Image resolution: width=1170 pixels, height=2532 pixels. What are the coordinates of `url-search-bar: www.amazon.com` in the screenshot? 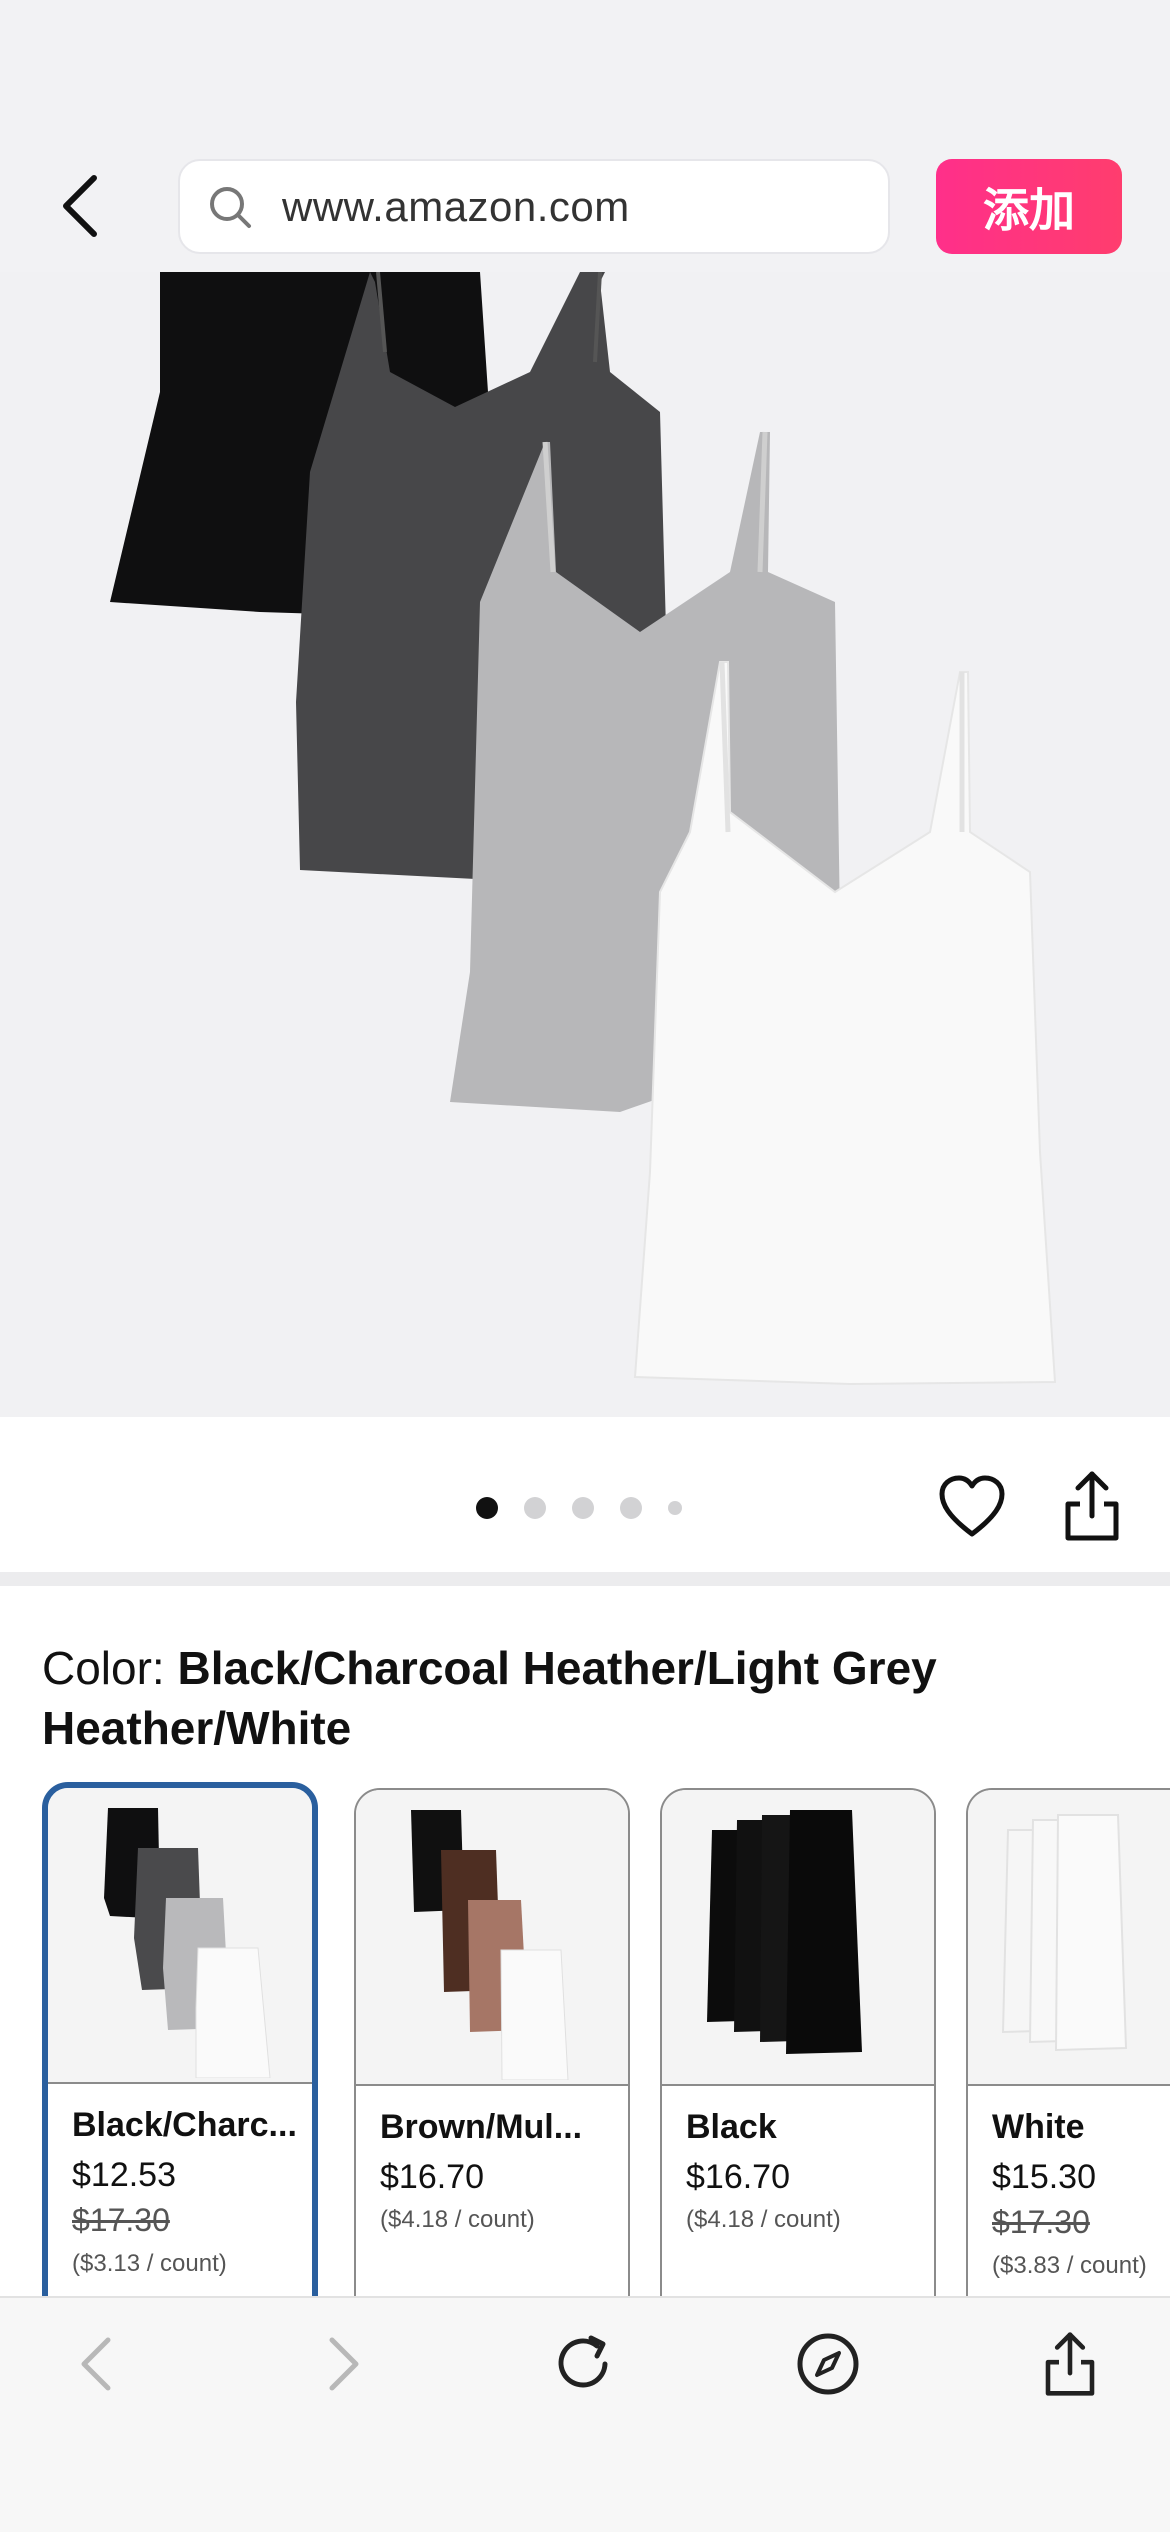 It's located at (534, 206).